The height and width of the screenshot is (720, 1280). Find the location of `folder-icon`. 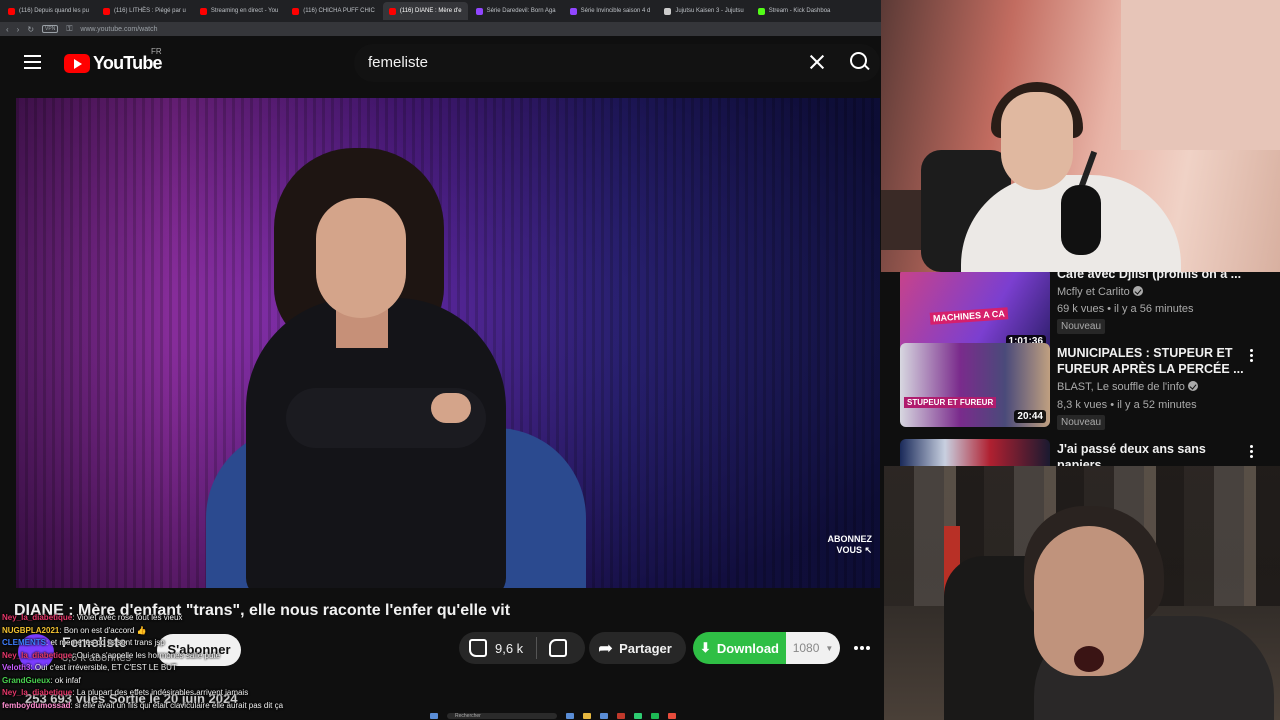

folder-icon is located at coordinates (587, 716).